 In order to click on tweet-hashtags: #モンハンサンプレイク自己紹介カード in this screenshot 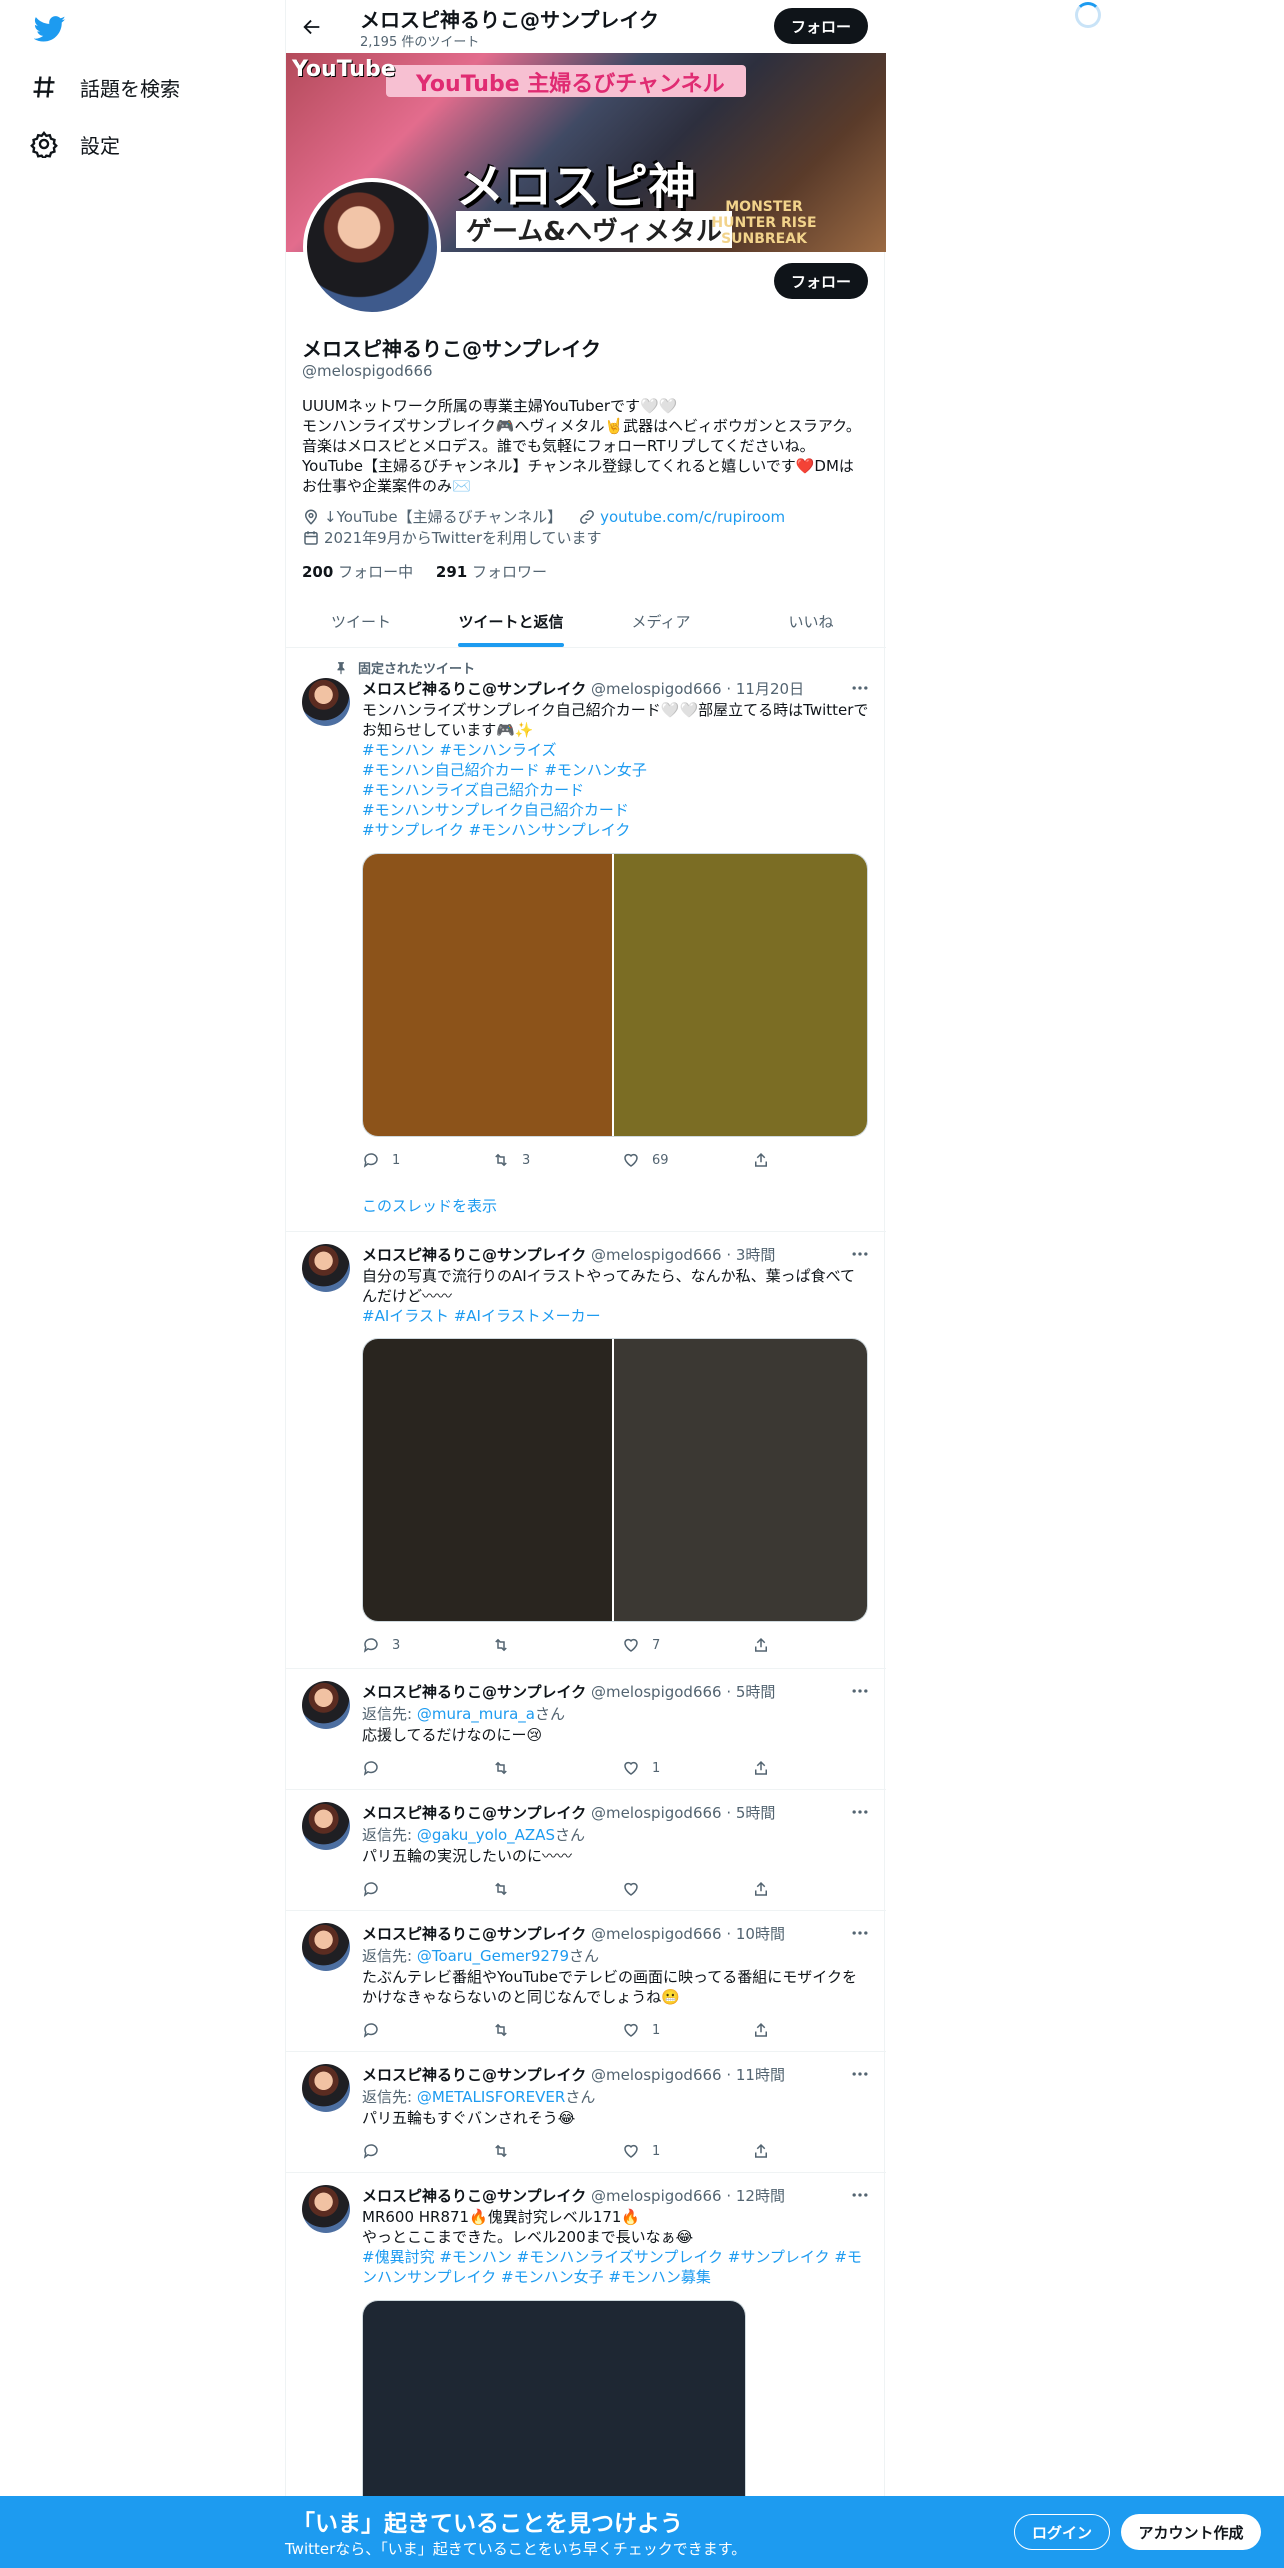, I will do `click(617, 810)`.